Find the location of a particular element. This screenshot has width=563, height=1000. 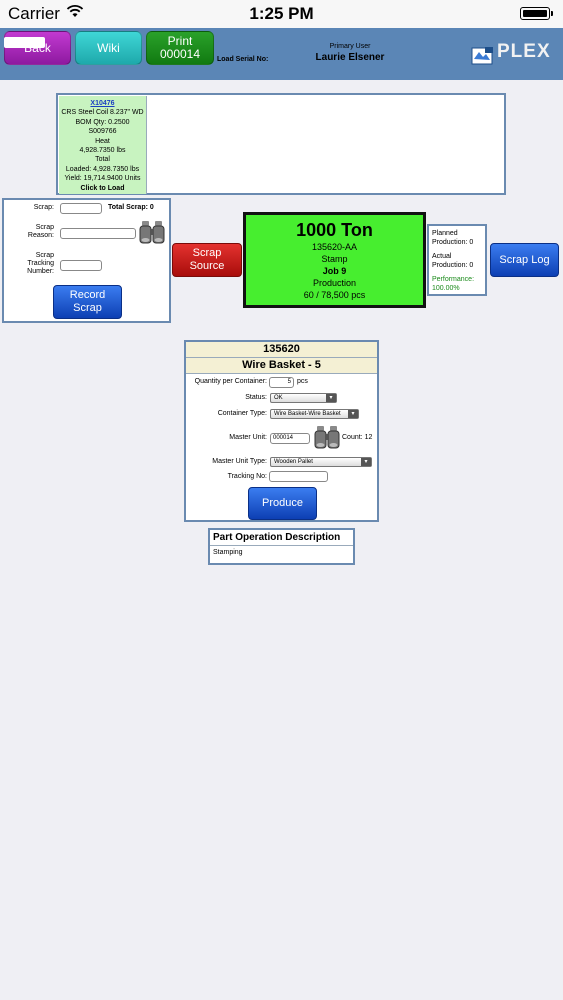

produce-button: Produce is located at coordinates (282, 503).